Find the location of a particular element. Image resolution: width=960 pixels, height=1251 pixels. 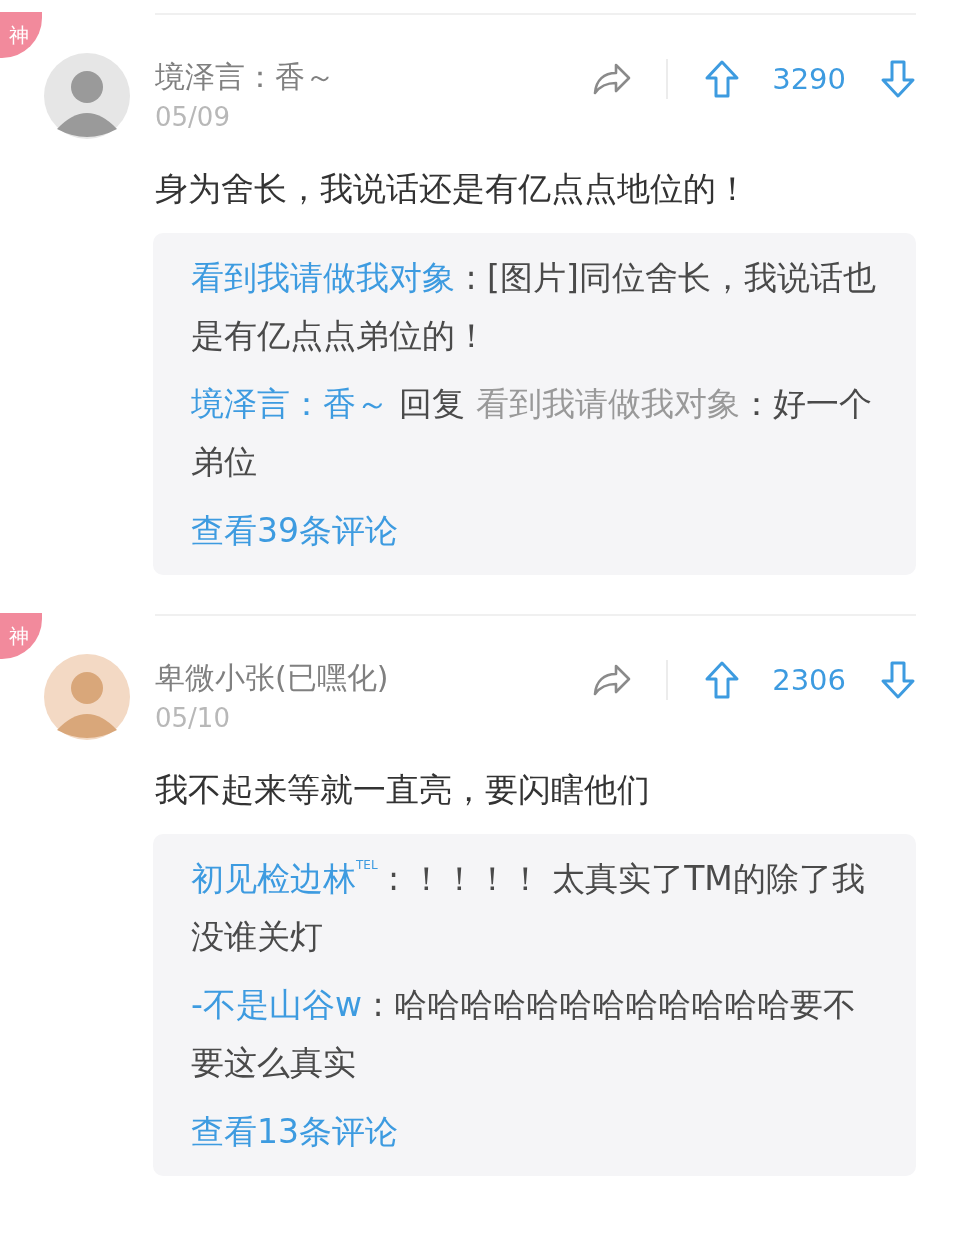

reply-text: 境泽言：香～ 回复 看到我请做我对象：好一个弟位 is located at coordinates (532, 433).